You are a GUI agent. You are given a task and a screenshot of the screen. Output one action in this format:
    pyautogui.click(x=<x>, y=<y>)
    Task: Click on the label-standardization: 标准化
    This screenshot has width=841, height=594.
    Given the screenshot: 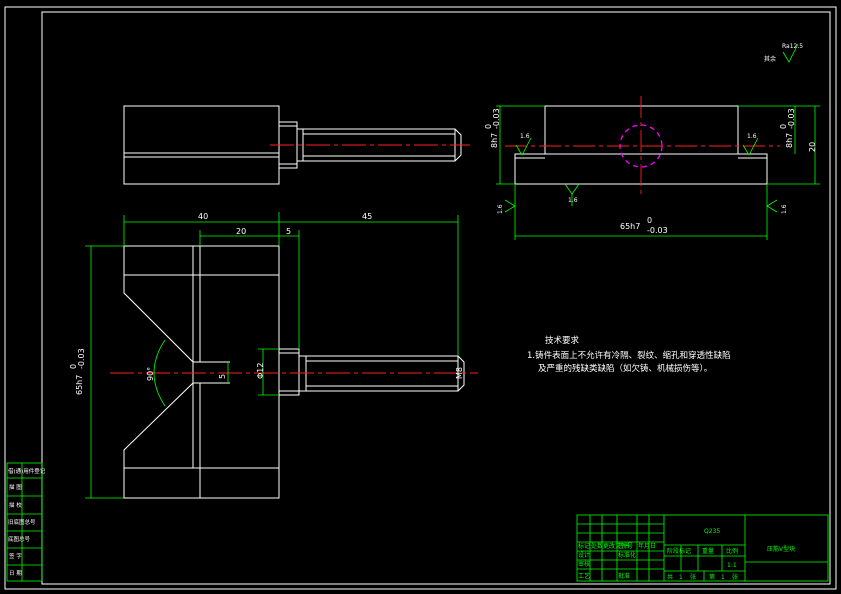 What is the action you would take?
    pyautogui.click(x=627, y=555)
    